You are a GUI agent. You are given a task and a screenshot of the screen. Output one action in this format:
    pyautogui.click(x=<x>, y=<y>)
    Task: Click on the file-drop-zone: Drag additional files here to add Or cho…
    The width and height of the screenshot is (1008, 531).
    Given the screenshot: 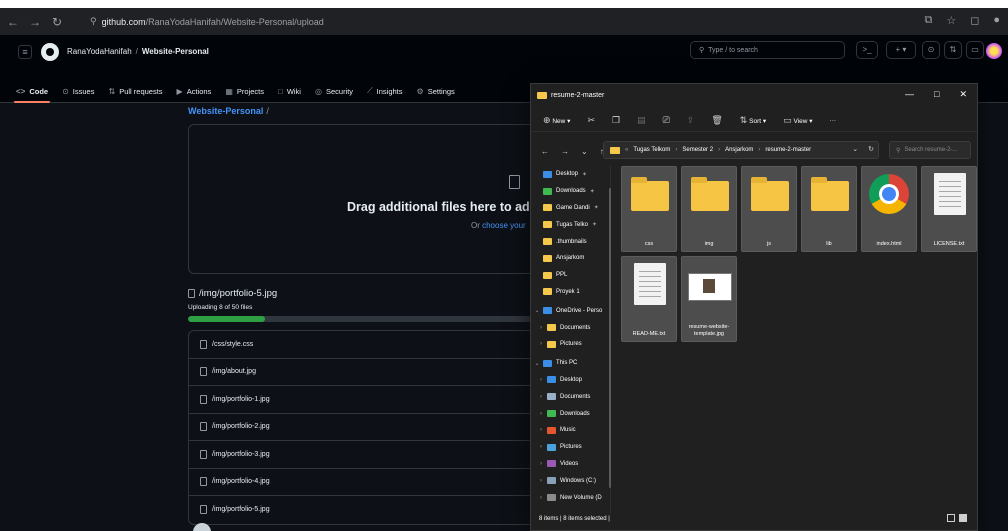 What is the action you would take?
    pyautogui.click(x=368, y=199)
    